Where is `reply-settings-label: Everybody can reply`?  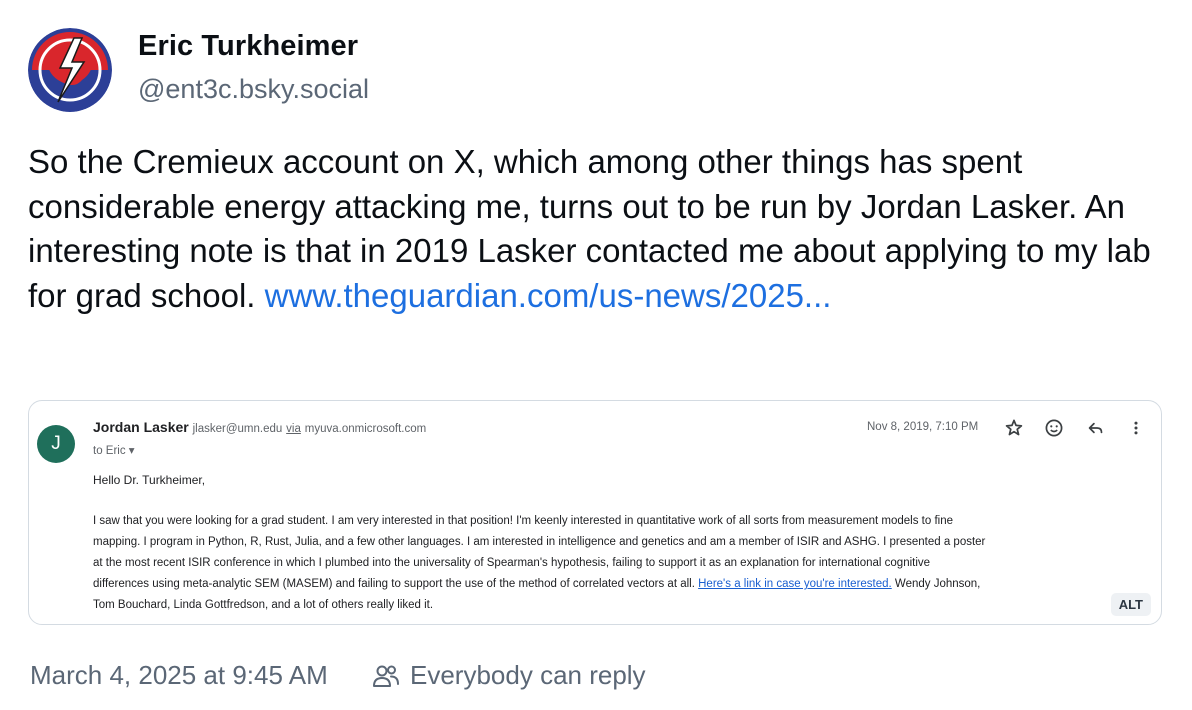
reply-settings-label: Everybody can reply is located at coordinates (528, 675).